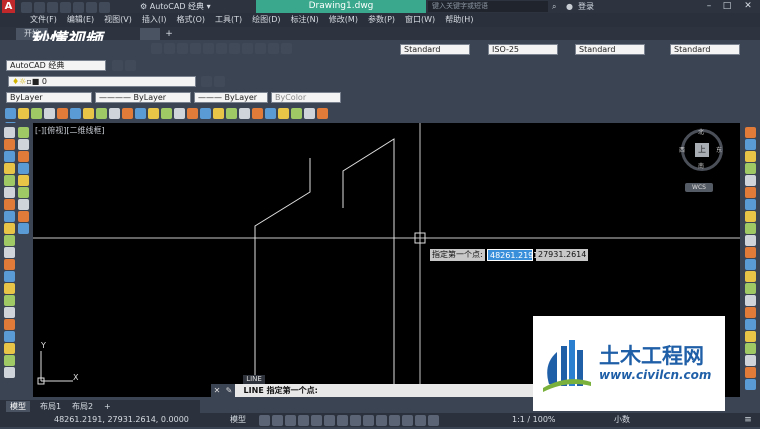 Image resolution: width=760 pixels, height=429 pixels. What do you see at coordinates (488, 6) in the screenshot?
I see `search-input: 键入关键字或短语` at bounding box center [488, 6].